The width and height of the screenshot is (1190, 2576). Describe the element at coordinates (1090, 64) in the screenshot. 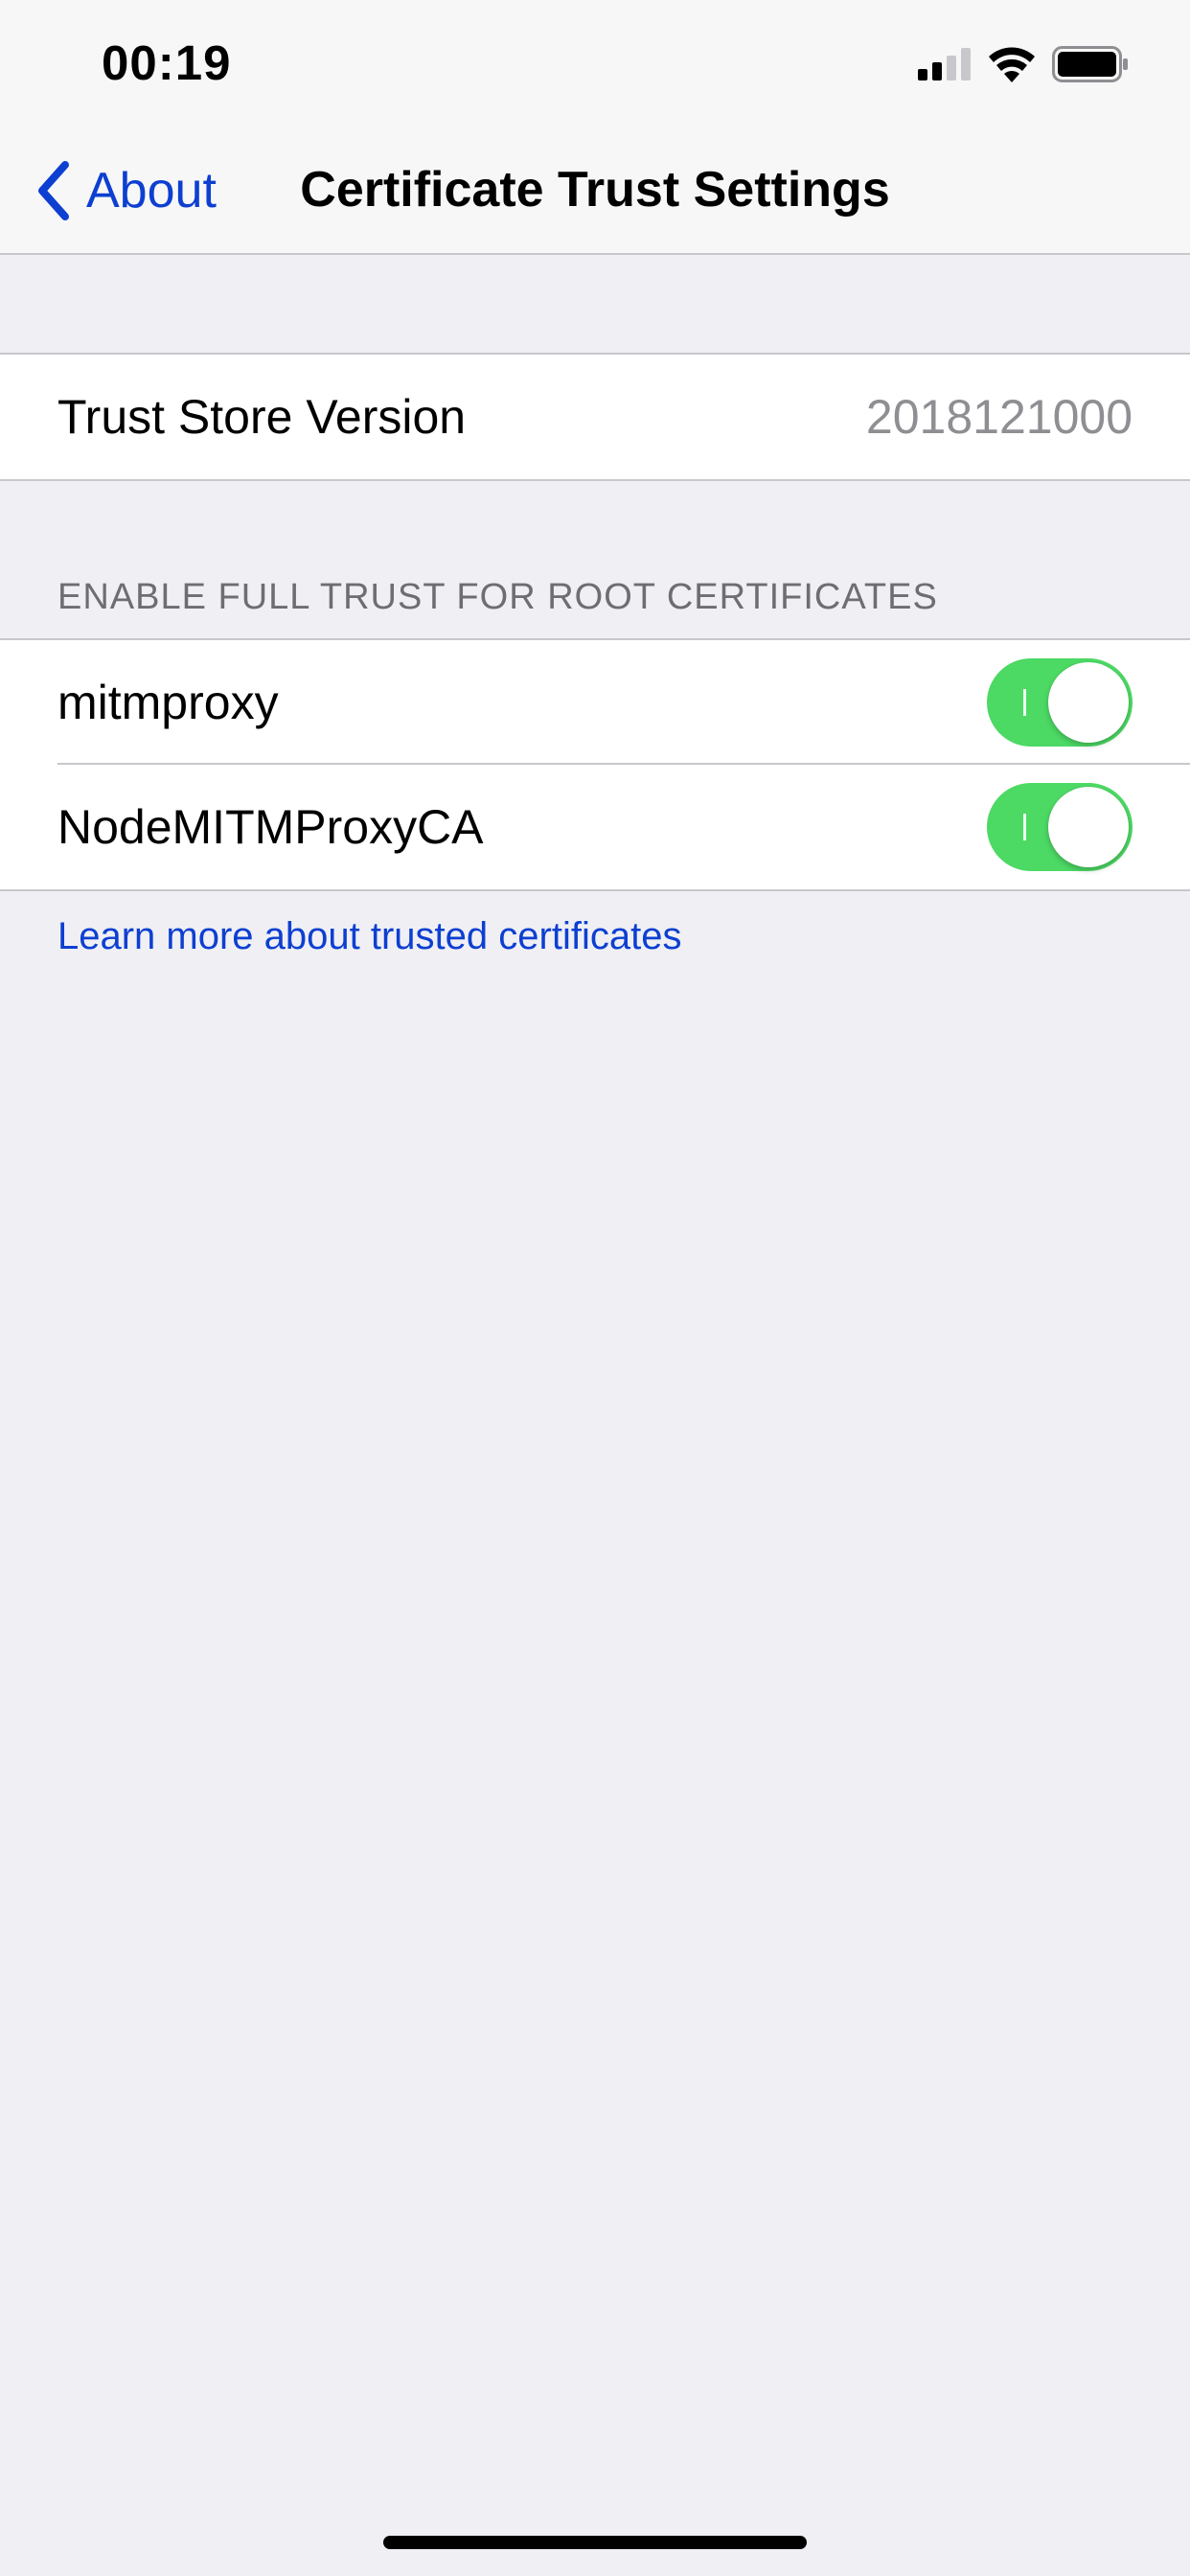

I see `battery-icon` at that location.